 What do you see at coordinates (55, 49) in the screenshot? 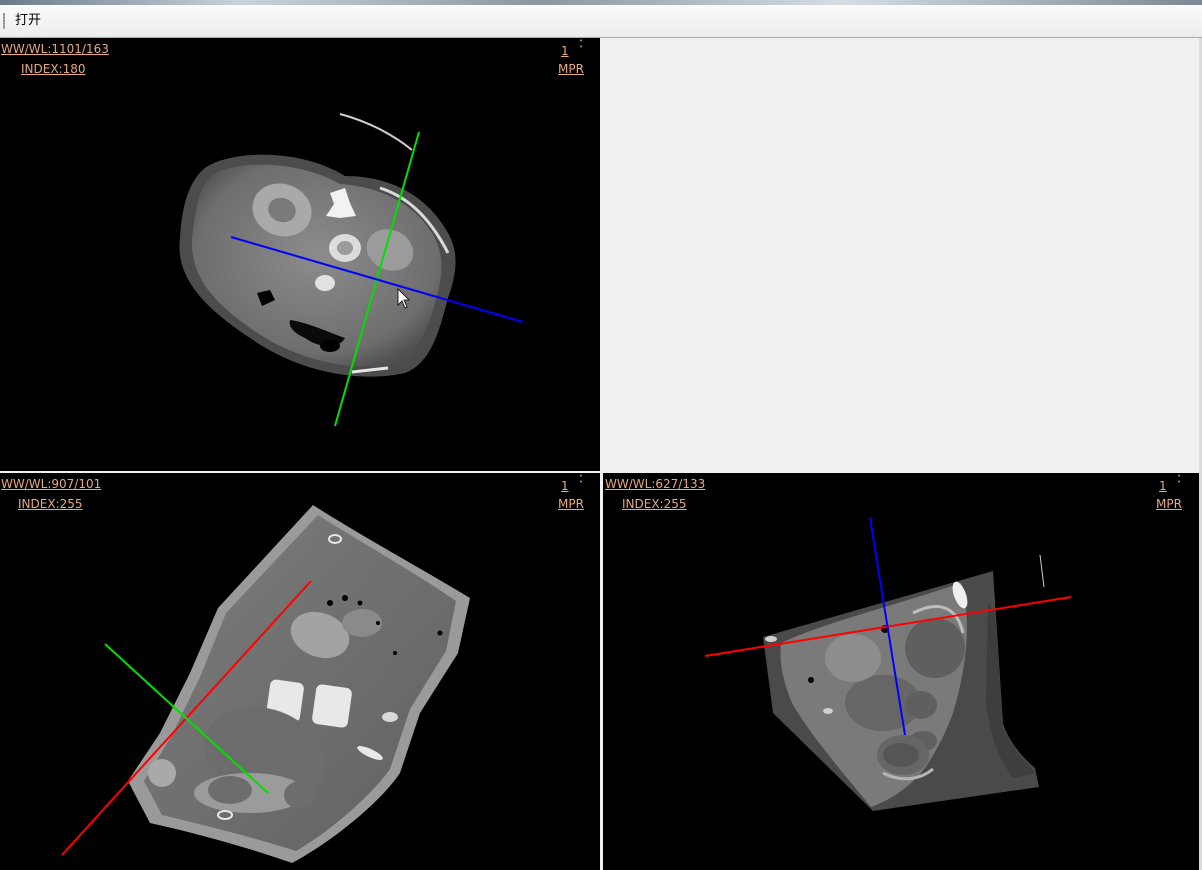
I see `axial-ww-wl: WW/WL:1101/163` at bounding box center [55, 49].